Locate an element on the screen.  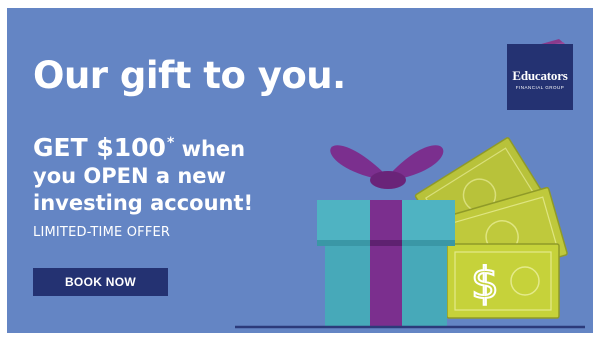
gift-box-icon is located at coordinates (386, 235).